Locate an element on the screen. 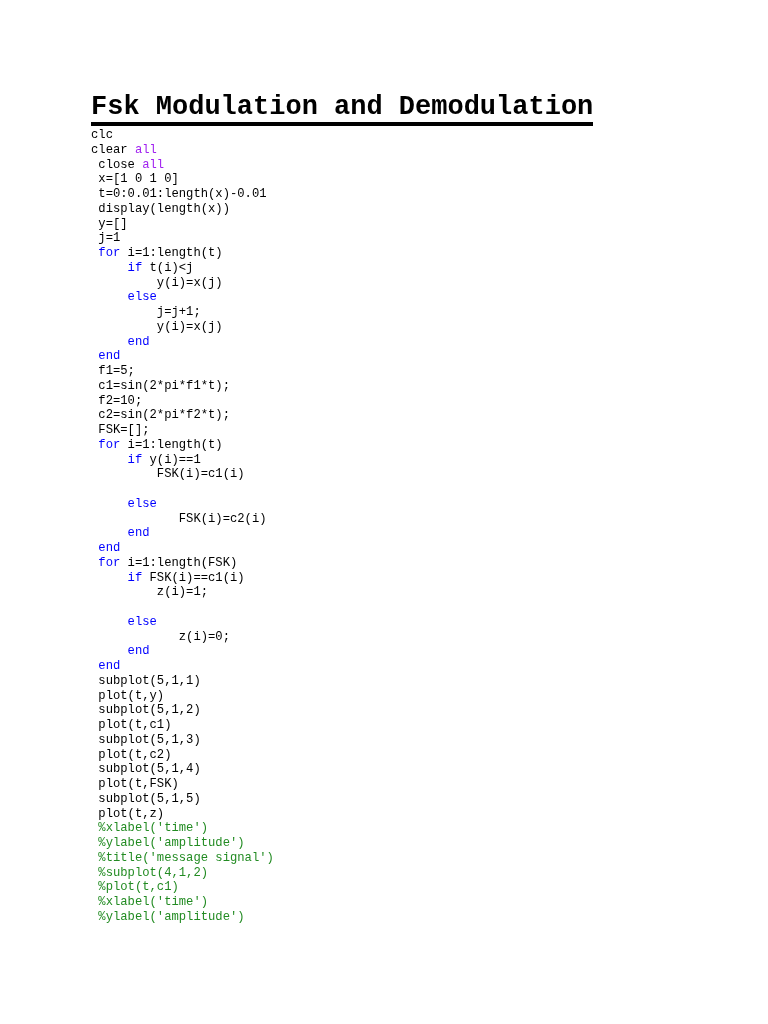 The height and width of the screenshot is (1024, 768). code-line: FSK=[]; is located at coordinates (123, 430).